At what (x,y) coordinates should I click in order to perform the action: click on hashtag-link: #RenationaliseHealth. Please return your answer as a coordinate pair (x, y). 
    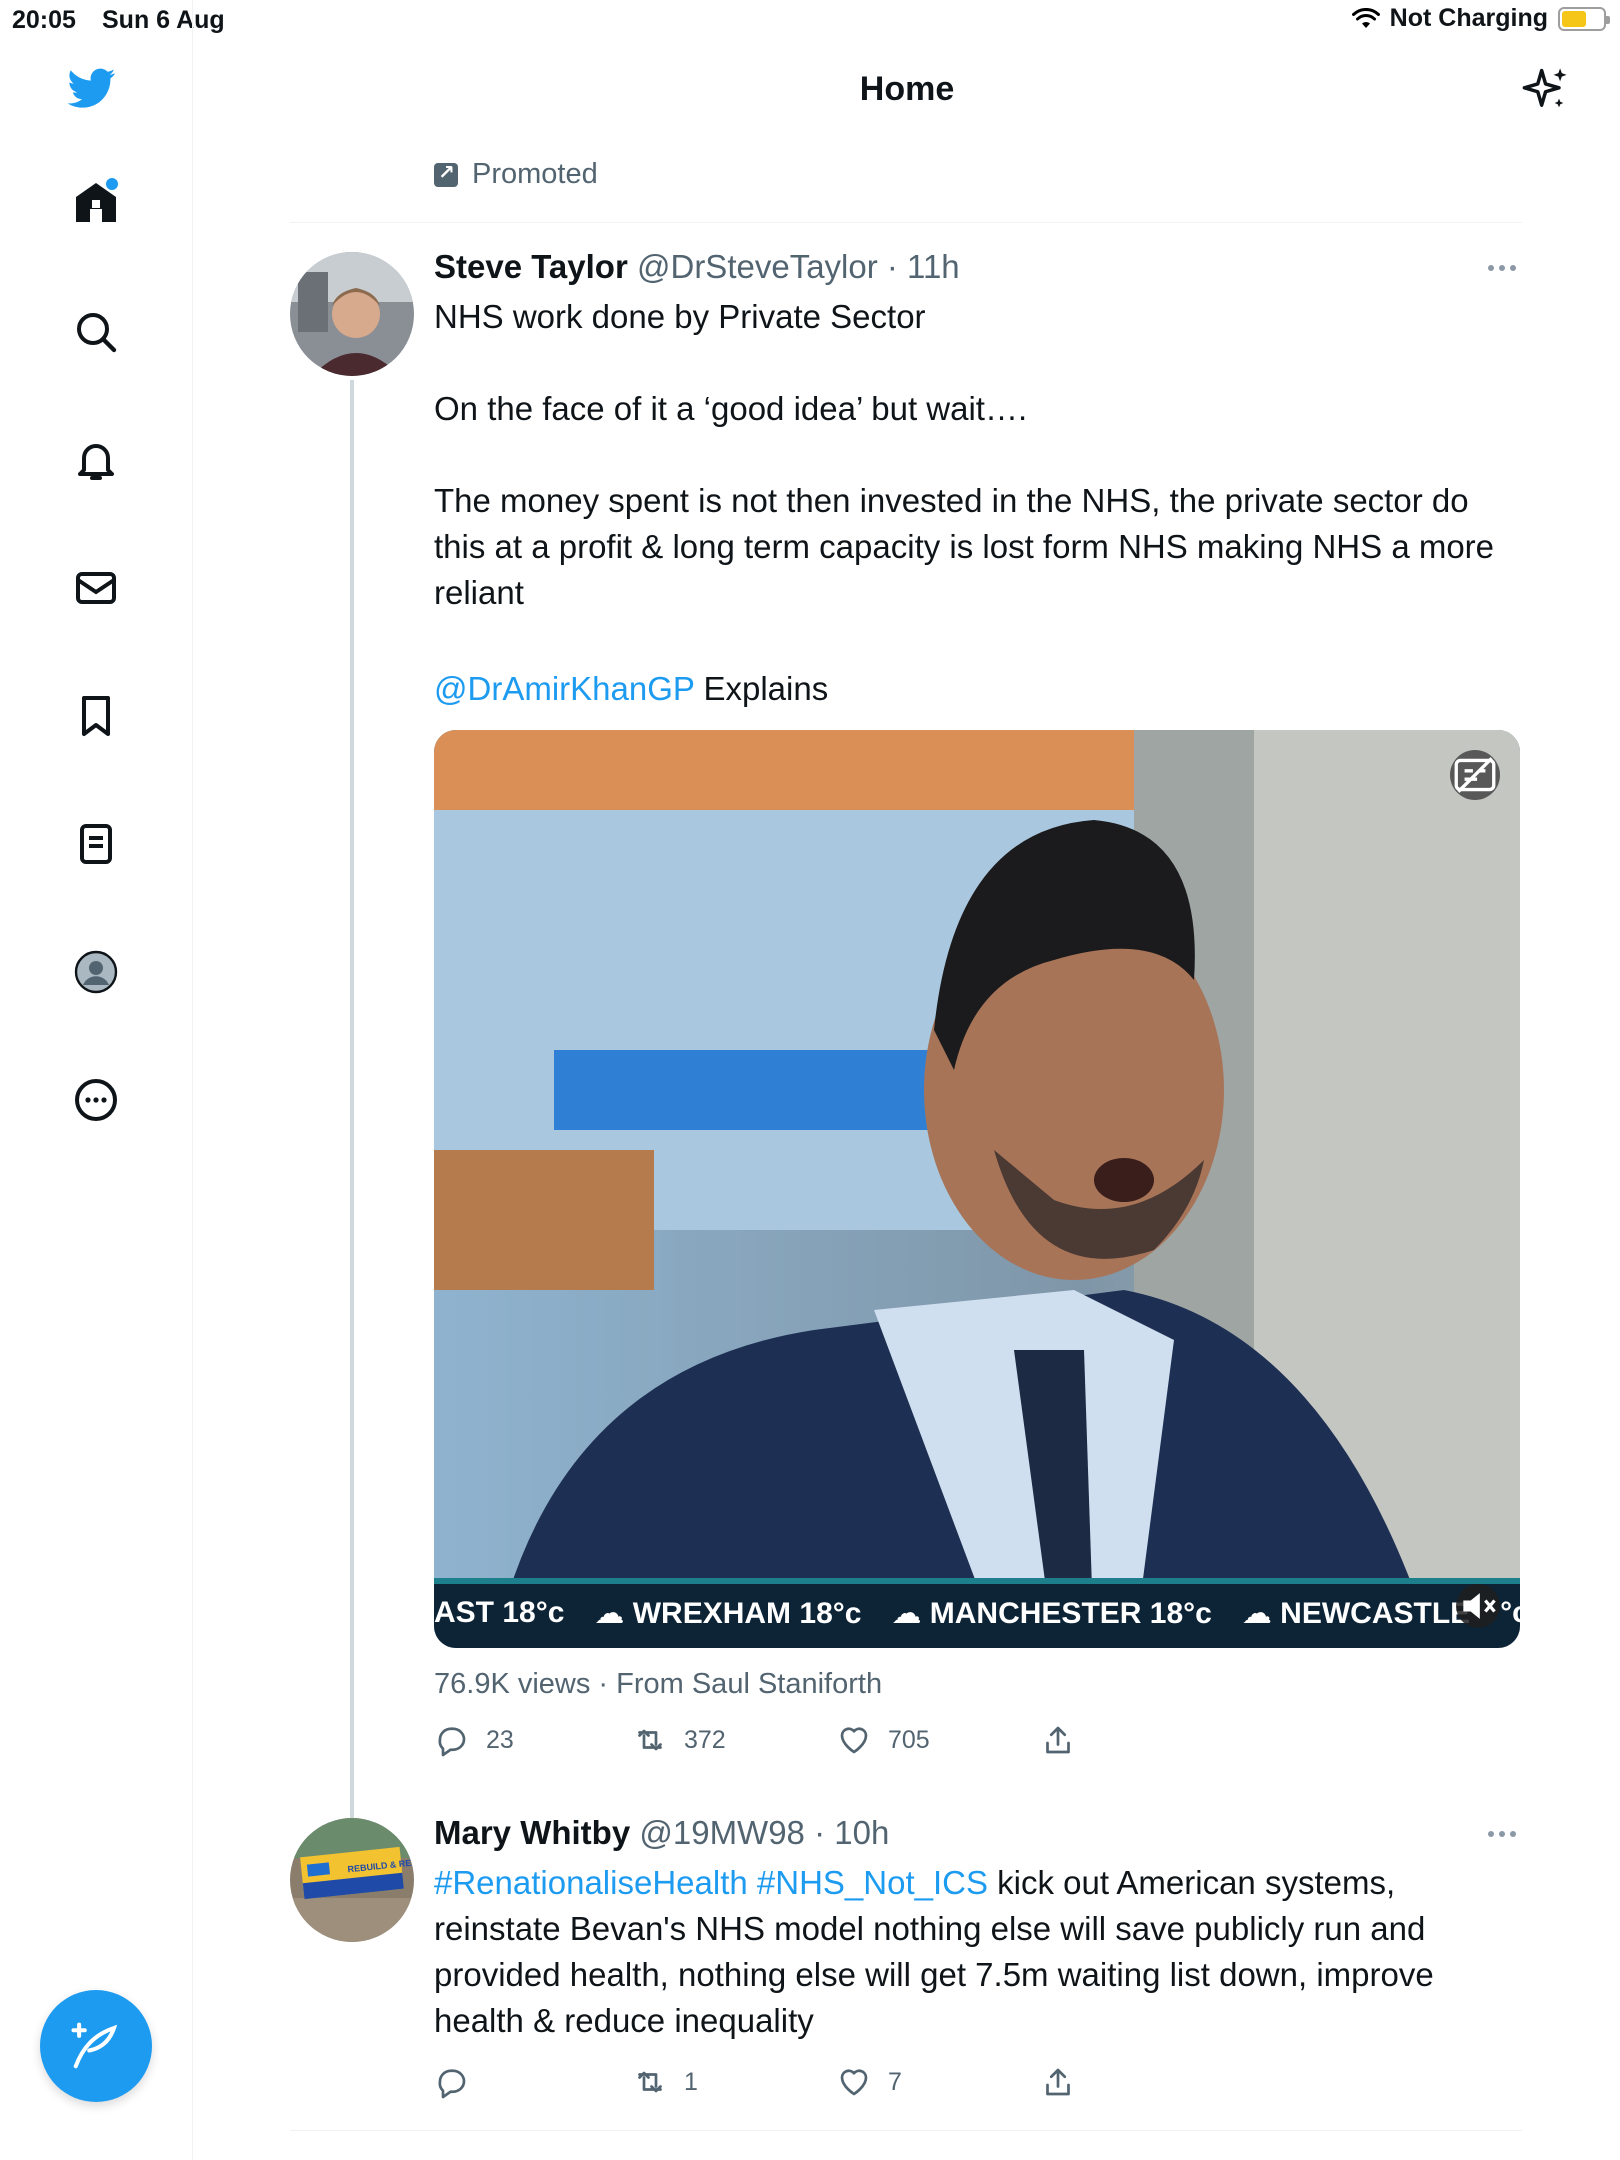
    Looking at the image, I should click on (591, 1882).